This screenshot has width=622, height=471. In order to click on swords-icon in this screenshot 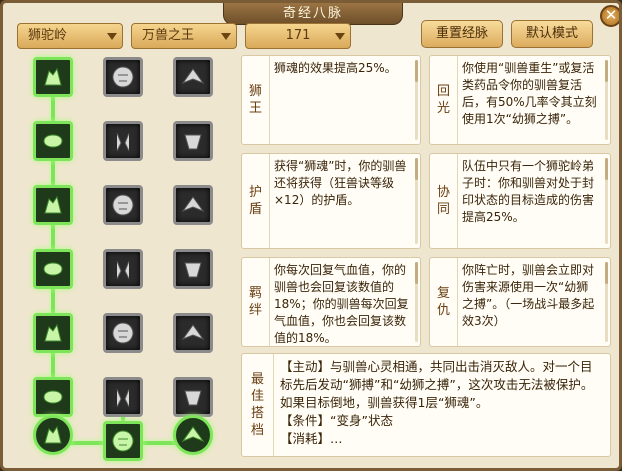, I will do `click(123, 270)`.